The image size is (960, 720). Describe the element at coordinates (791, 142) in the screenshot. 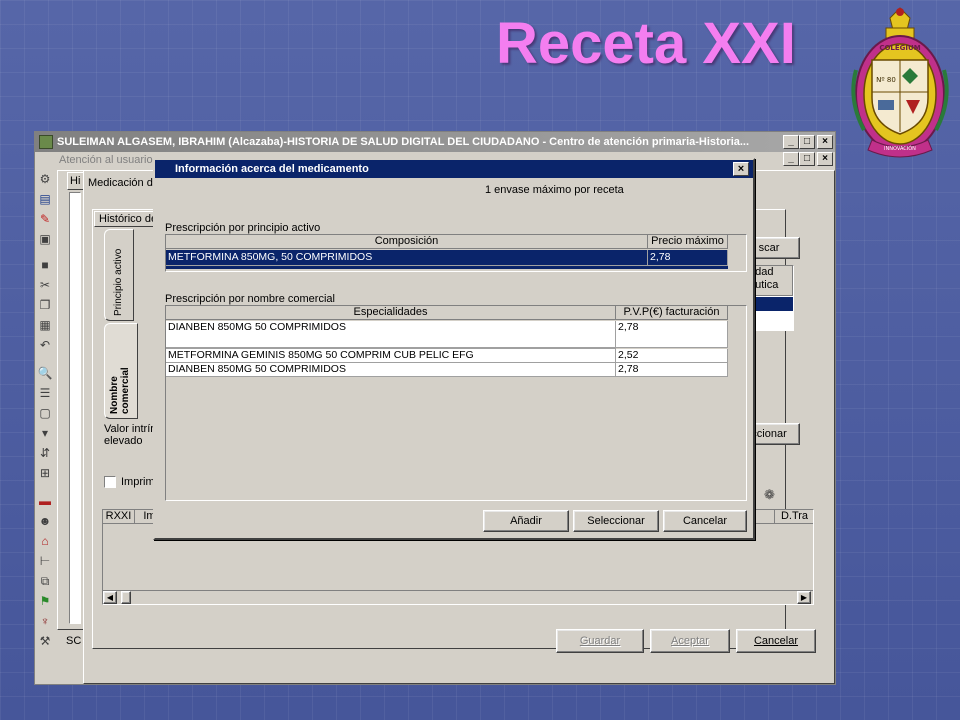

I see `minimize-button: _` at that location.